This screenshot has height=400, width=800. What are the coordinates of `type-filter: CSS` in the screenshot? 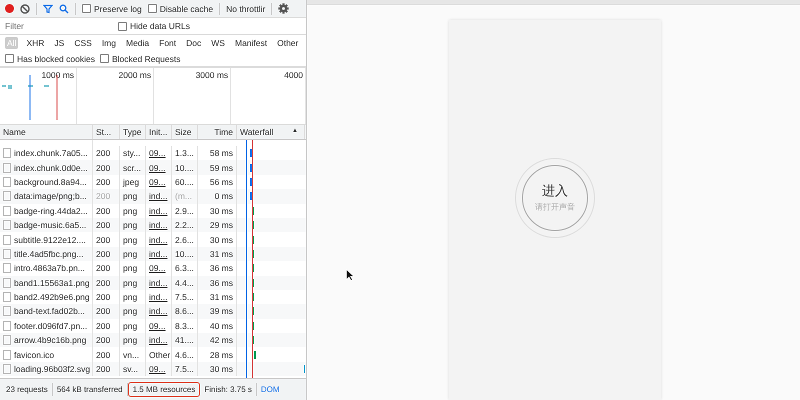 It's located at (83, 43).